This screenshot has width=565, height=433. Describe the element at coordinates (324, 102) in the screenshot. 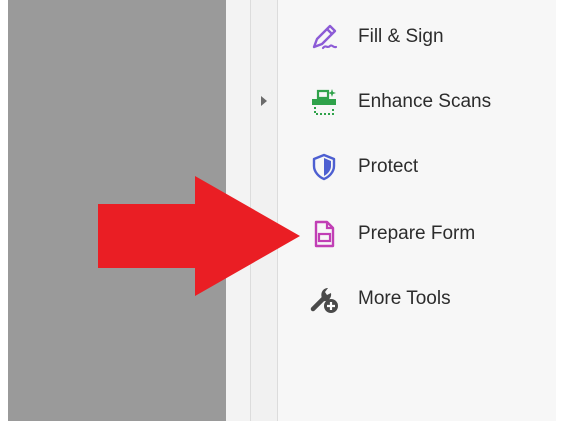

I see `scanner-sparkle-icon` at that location.